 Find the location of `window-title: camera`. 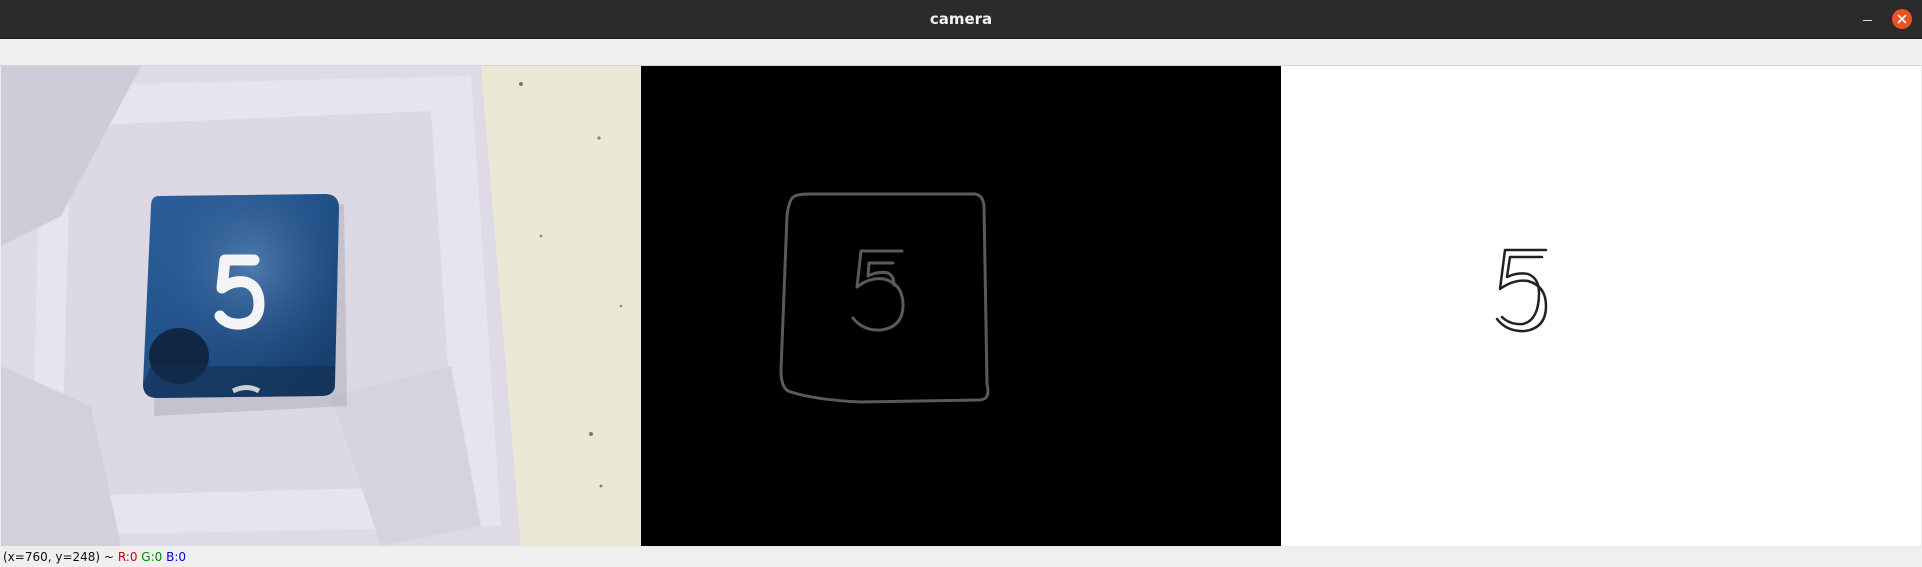

window-title: camera is located at coordinates (961, 19).